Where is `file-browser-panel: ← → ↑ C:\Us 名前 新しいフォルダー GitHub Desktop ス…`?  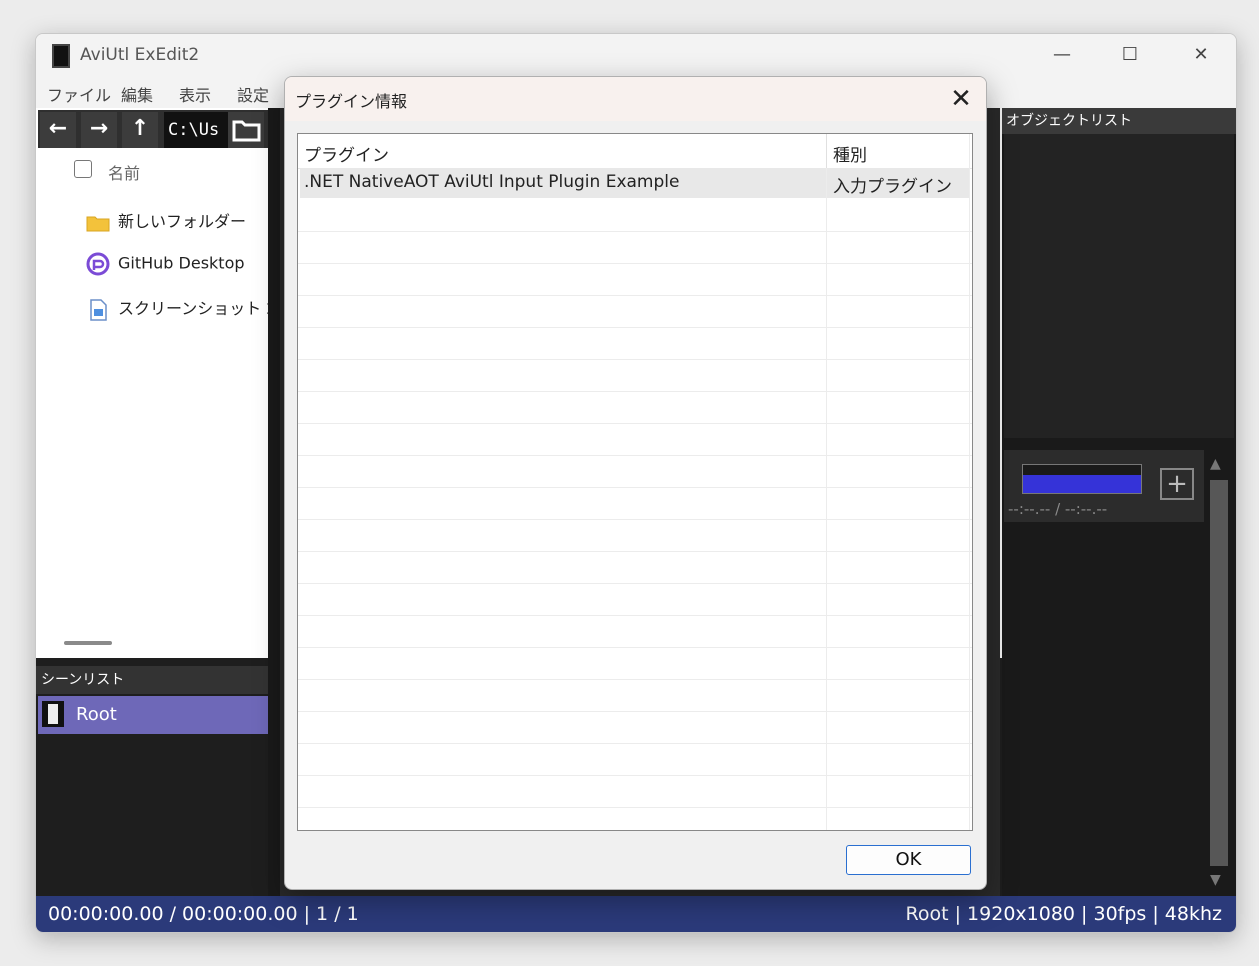 file-browser-panel: ← → ↑ C:\Us 名前 新しいフォルダー GitHub Desktop ス… is located at coordinates (166, 383).